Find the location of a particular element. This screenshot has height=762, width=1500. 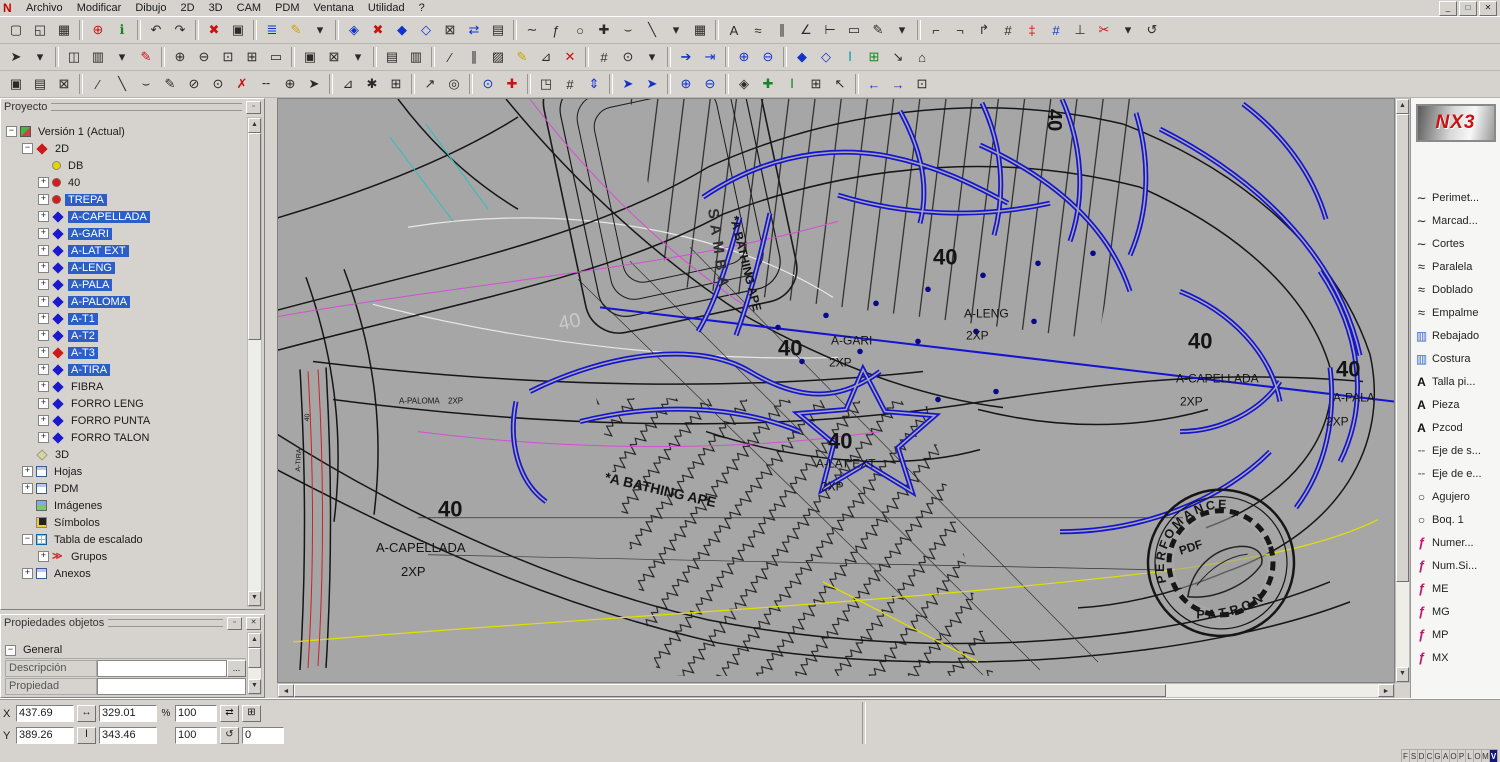

mode-letter-o-6: O is located at coordinates (1454, 755).